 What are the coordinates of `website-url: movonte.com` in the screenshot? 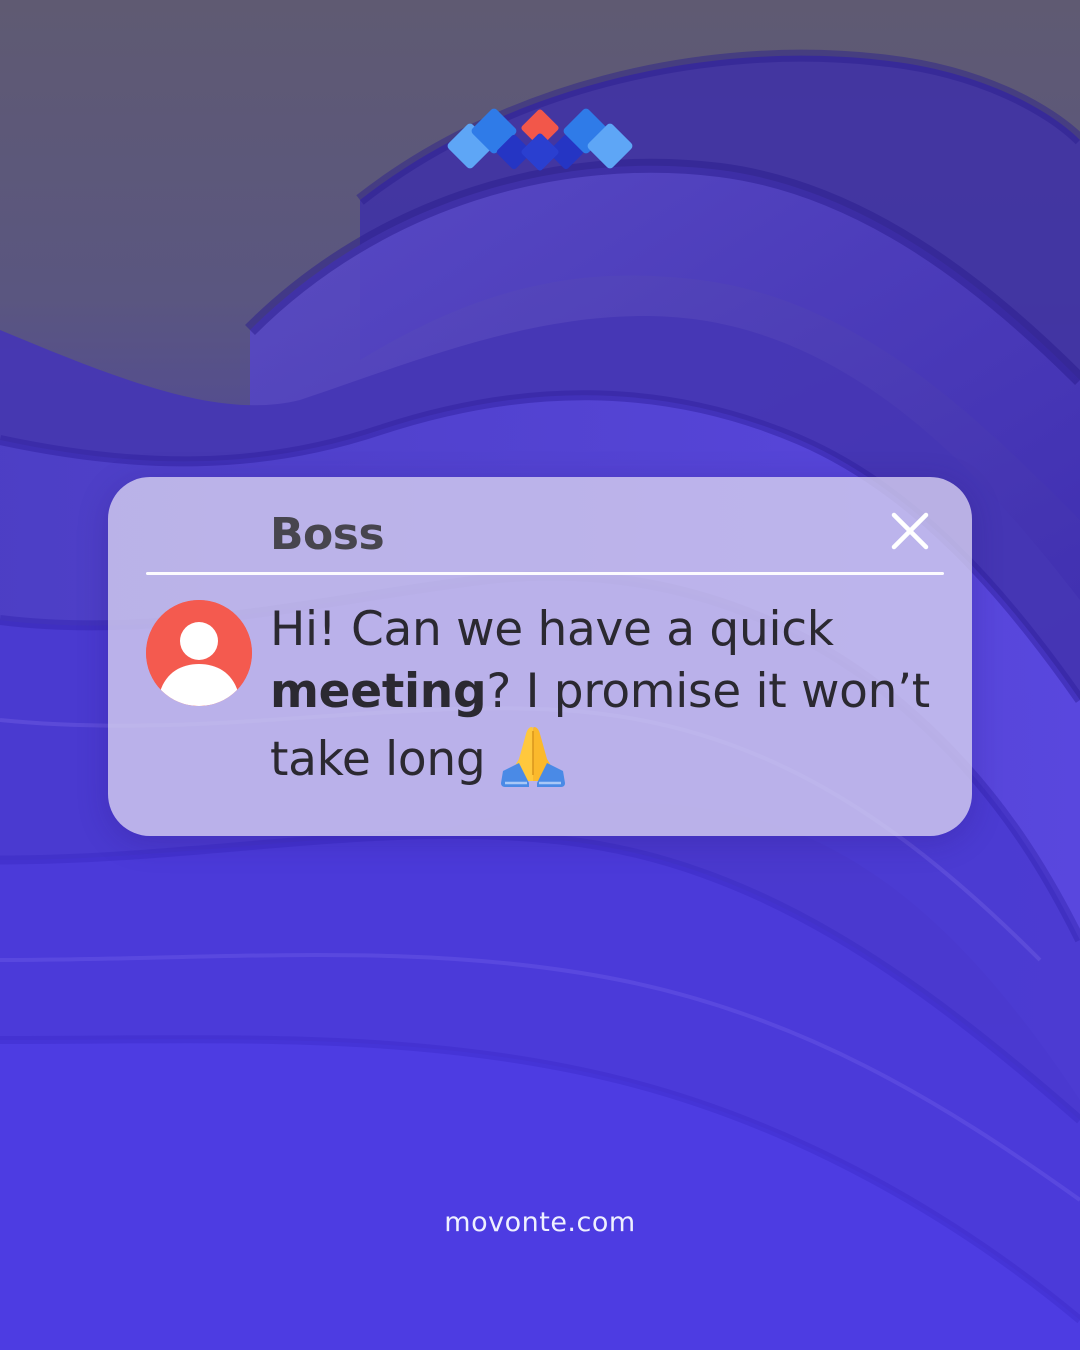 It's located at (540, 1223).